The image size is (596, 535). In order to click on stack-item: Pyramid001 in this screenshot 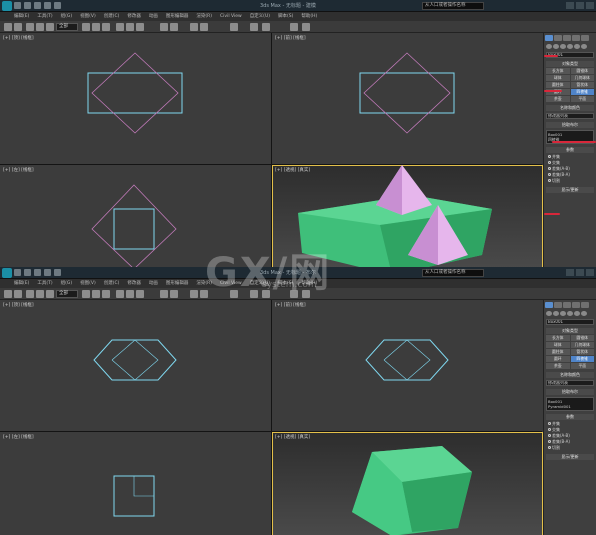, I will do `click(570, 406)`.